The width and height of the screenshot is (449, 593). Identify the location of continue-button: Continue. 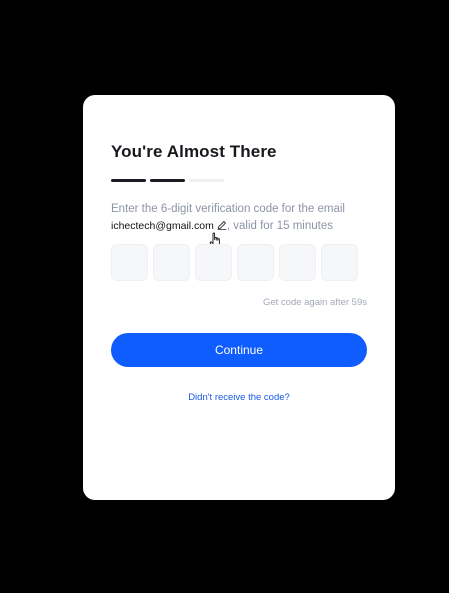
(239, 350).